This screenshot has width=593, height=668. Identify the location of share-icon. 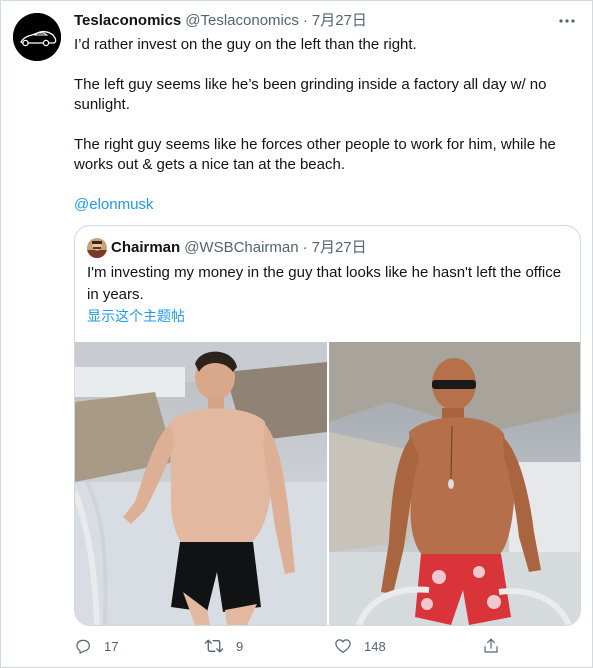
(491, 646).